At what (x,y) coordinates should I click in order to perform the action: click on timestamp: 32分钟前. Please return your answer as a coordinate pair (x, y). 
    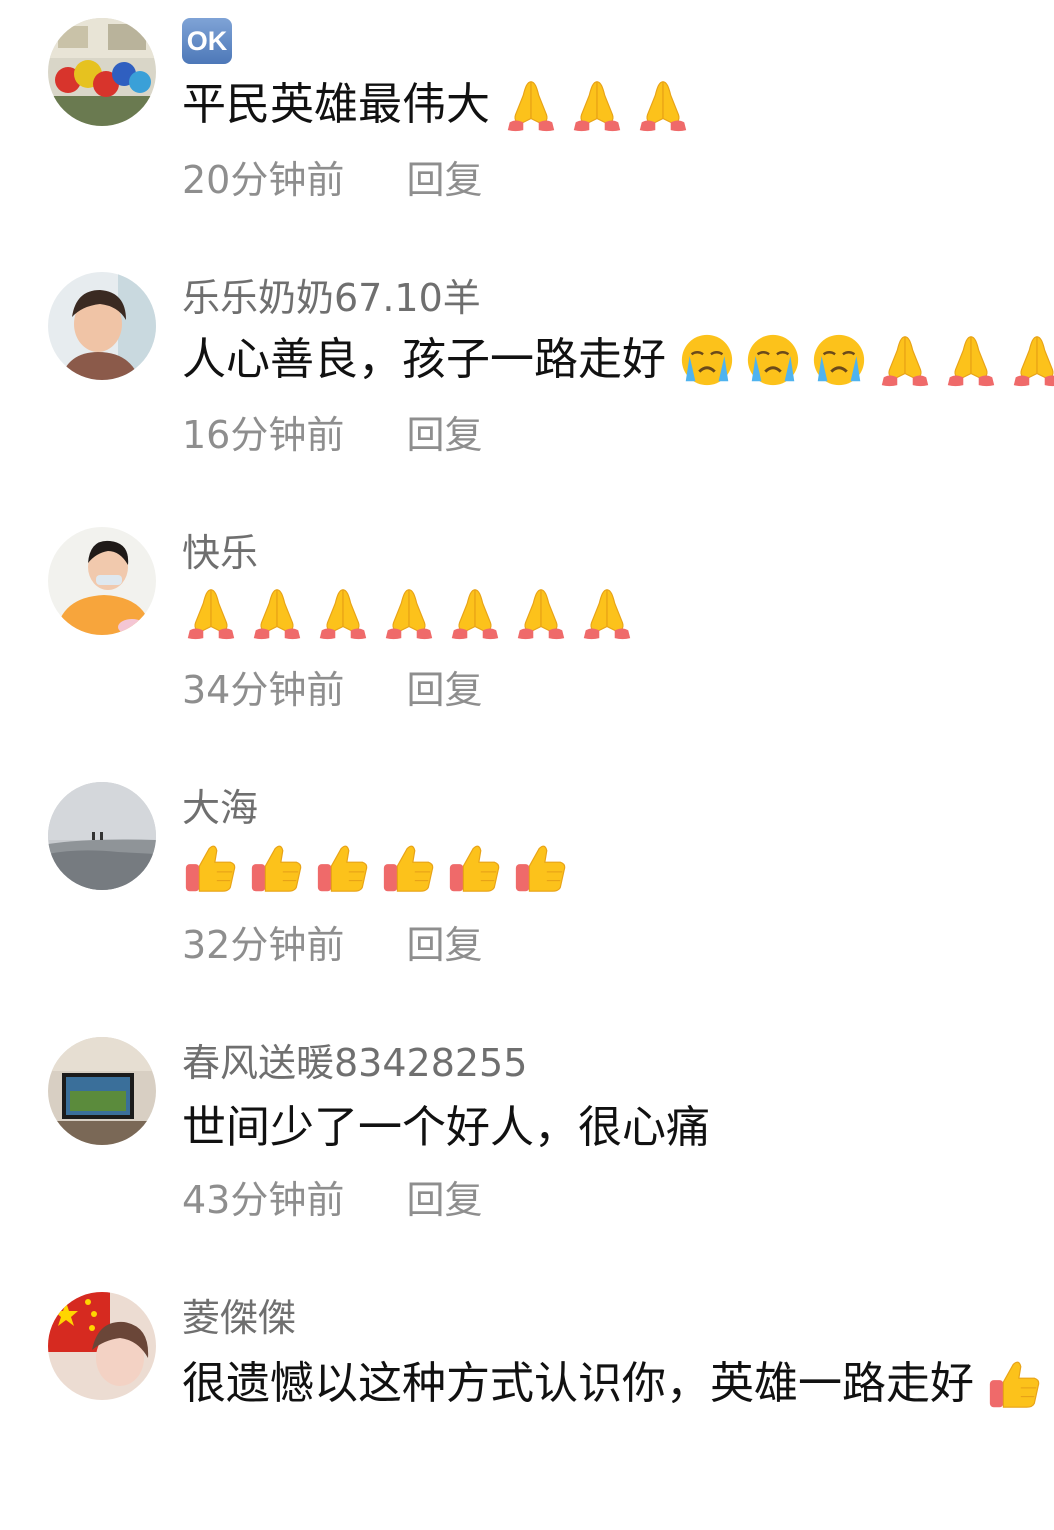
    Looking at the image, I should click on (263, 945).